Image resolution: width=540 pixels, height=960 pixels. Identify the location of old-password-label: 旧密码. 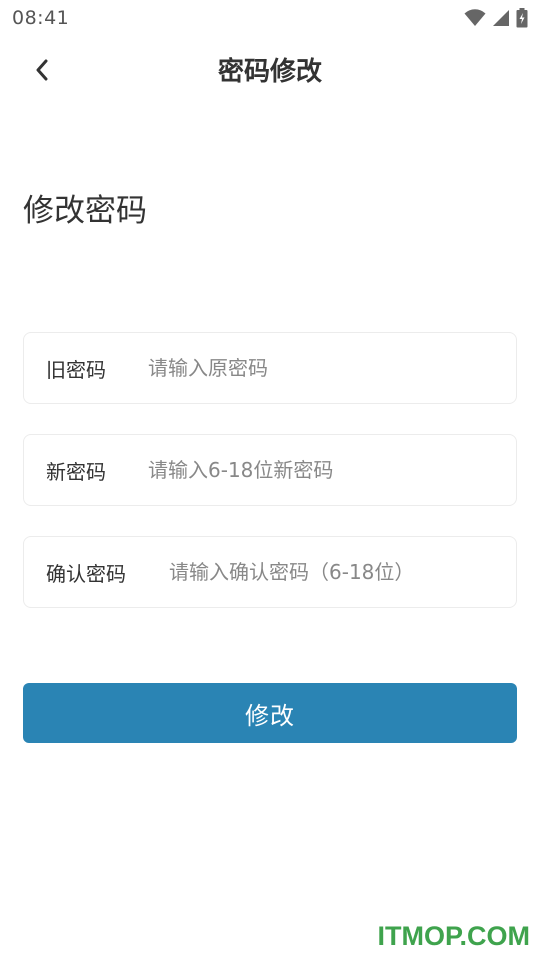
(76, 369).